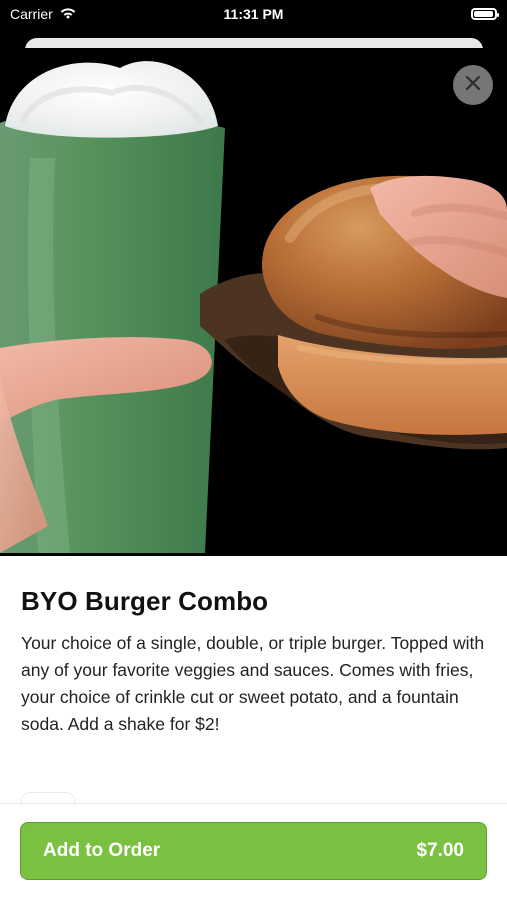  Describe the element at coordinates (145, 601) in the screenshot. I see `product-title: BYO Burger Combo` at that location.